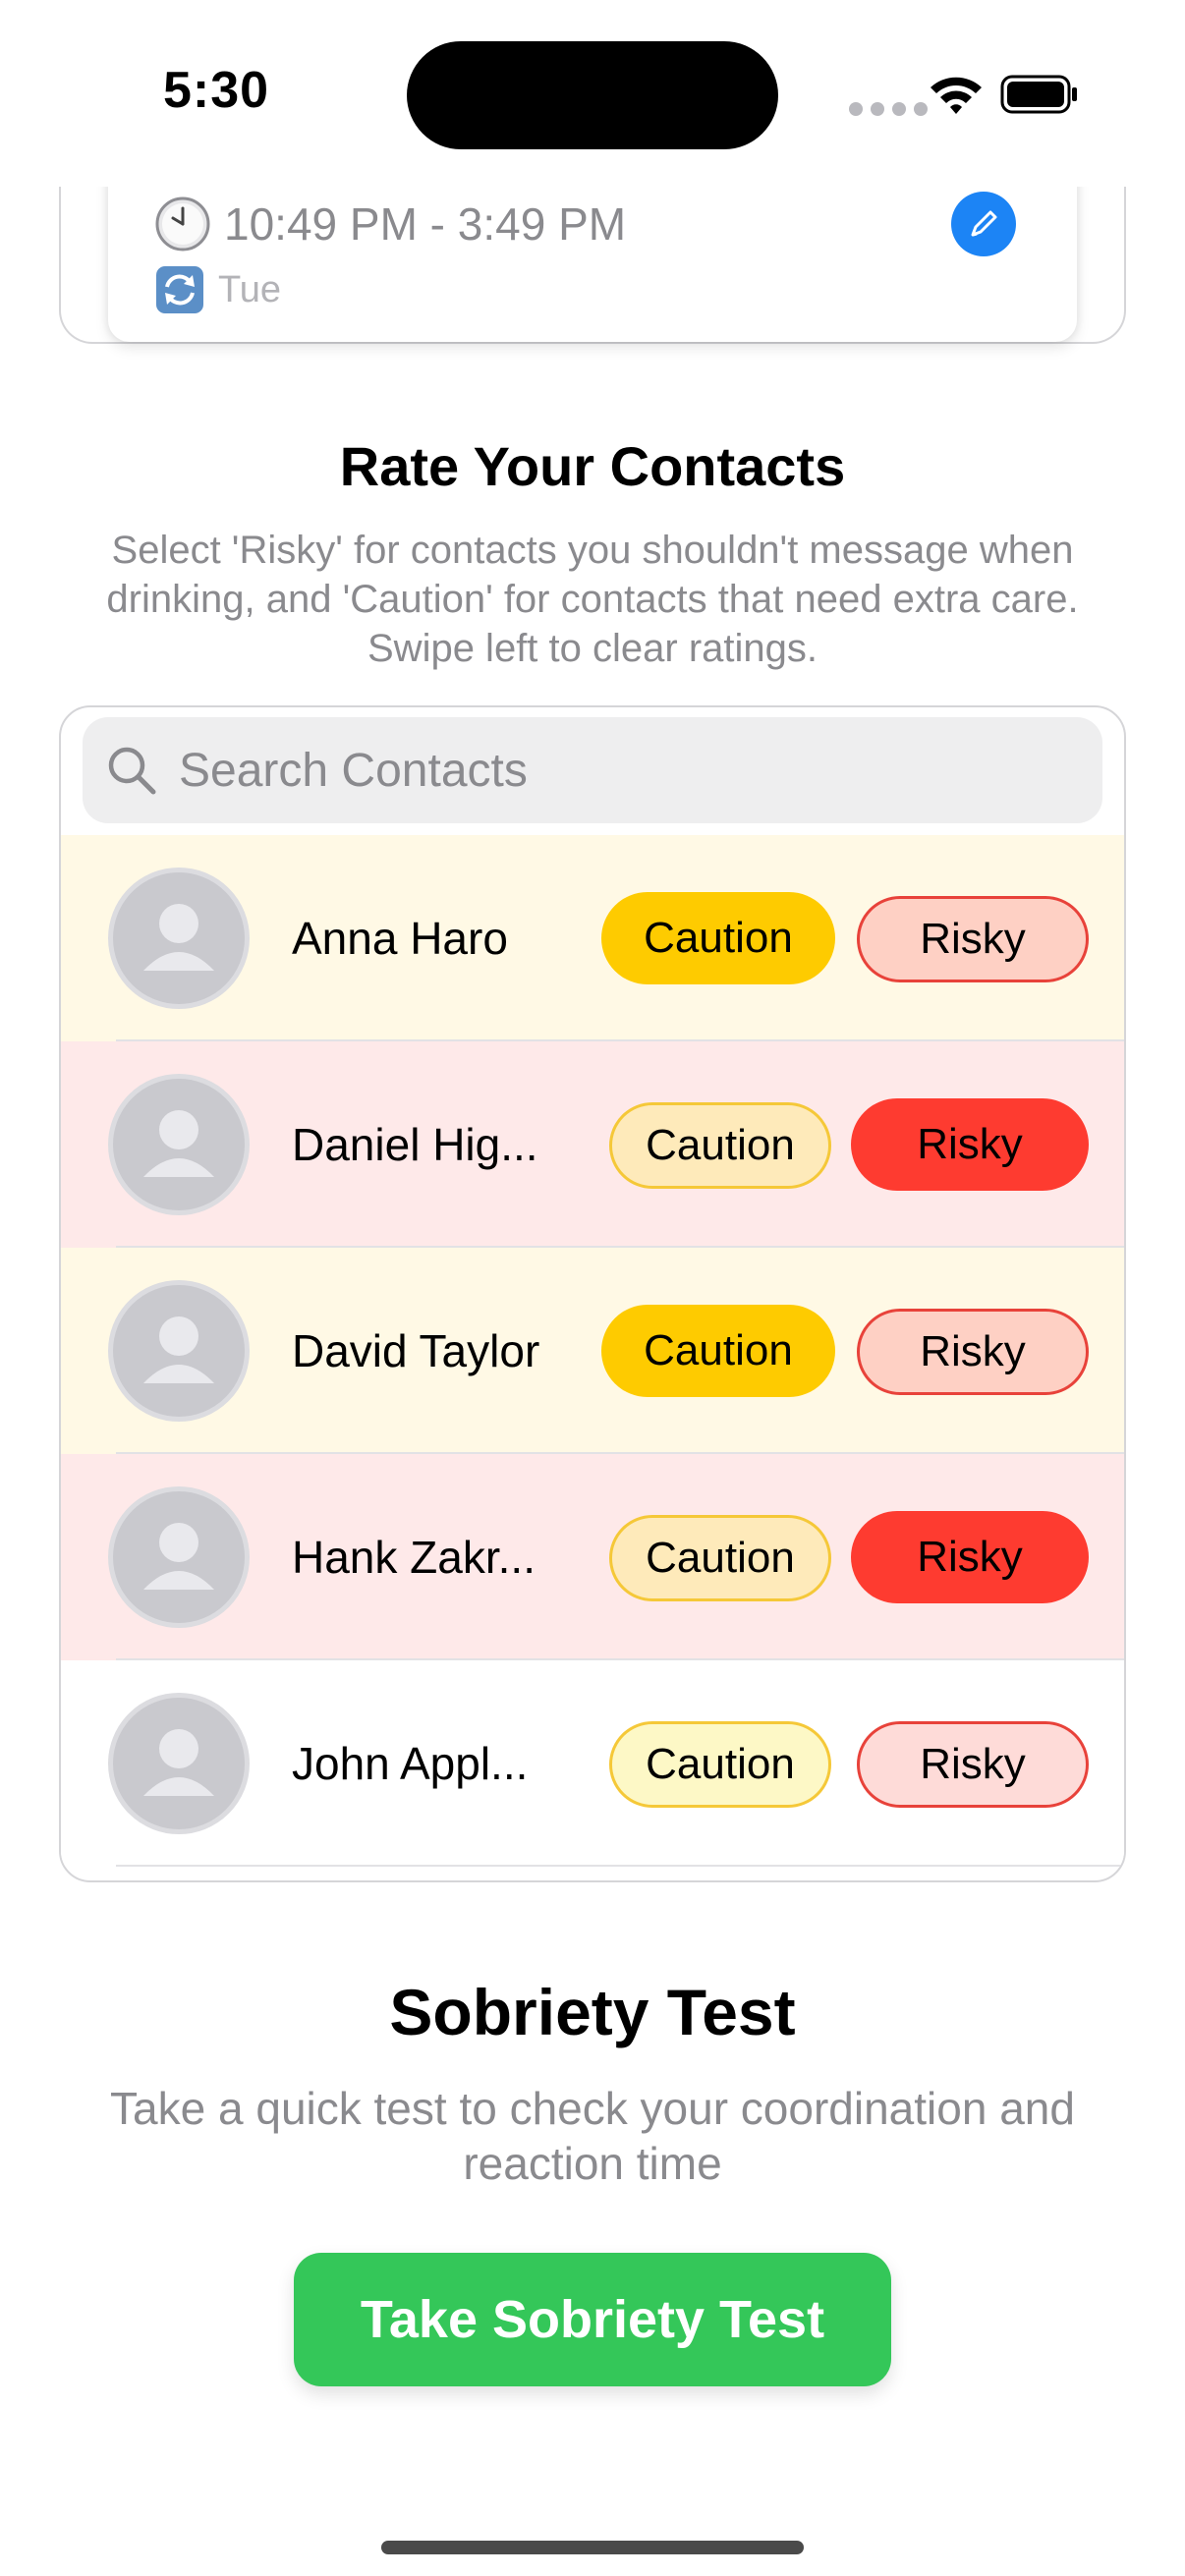 The height and width of the screenshot is (2576, 1185). I want to click on schedule-days-row: Tue, so click(218, 289).